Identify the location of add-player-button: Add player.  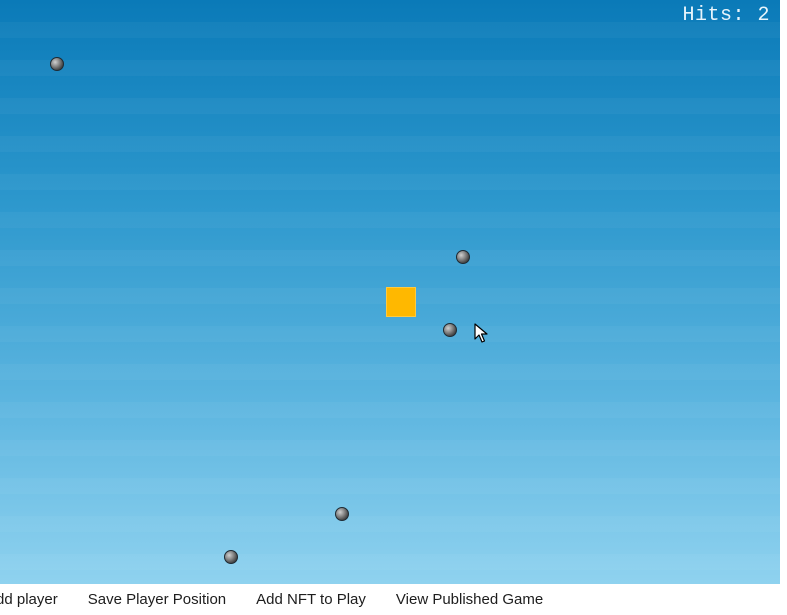
(29, 599).